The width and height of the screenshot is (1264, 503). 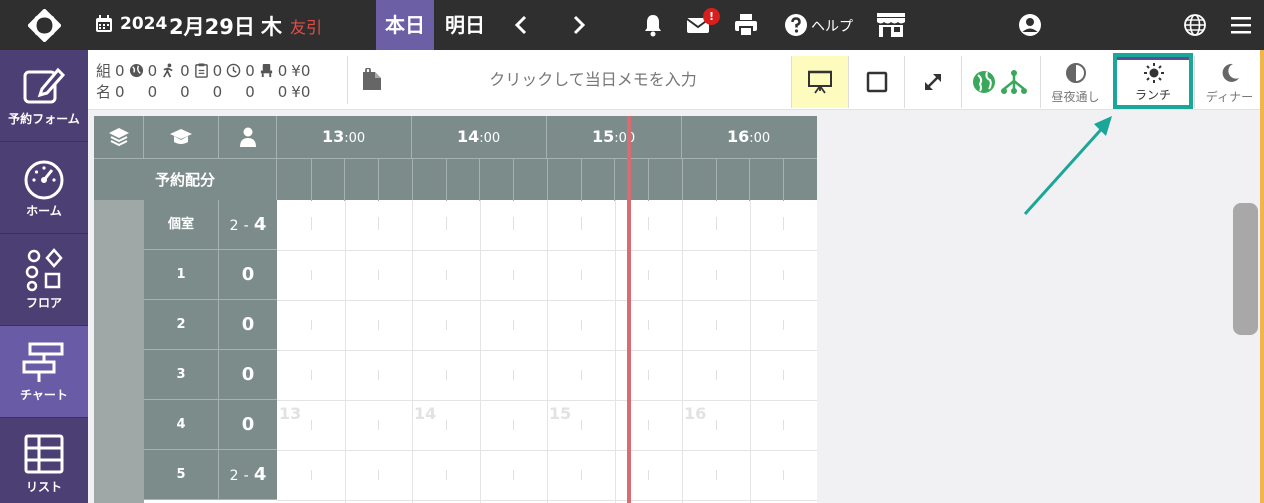 What do you see at coordinates (120, 91) in the screenshot?
I see `stats-people-count: 0` at bounding box center [120, 91].